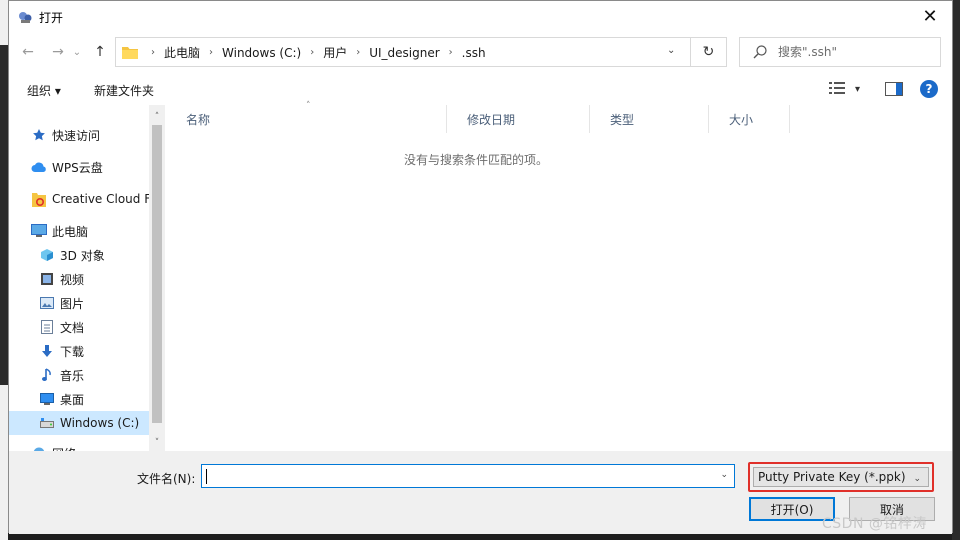 This screenshot has width=960, height=540. Describe the element at coordinates (649, 119) in the screenshot. I see `column-header-type: 类型` at that location.